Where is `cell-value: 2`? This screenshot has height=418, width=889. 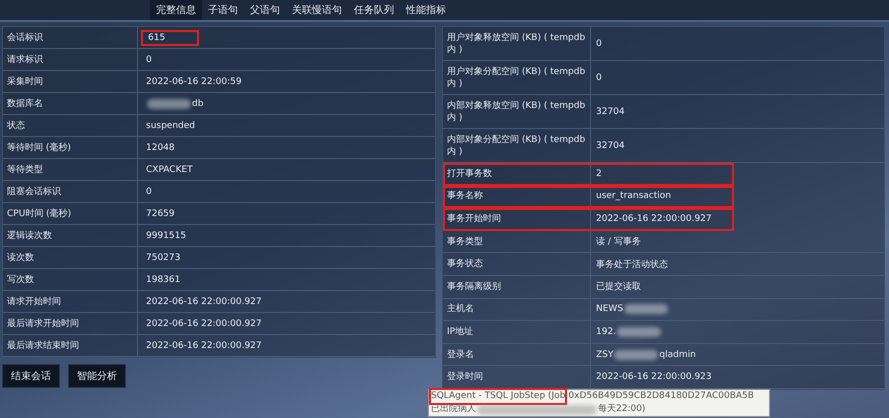
cell-value: 2 is located at coordinates (599, 173).